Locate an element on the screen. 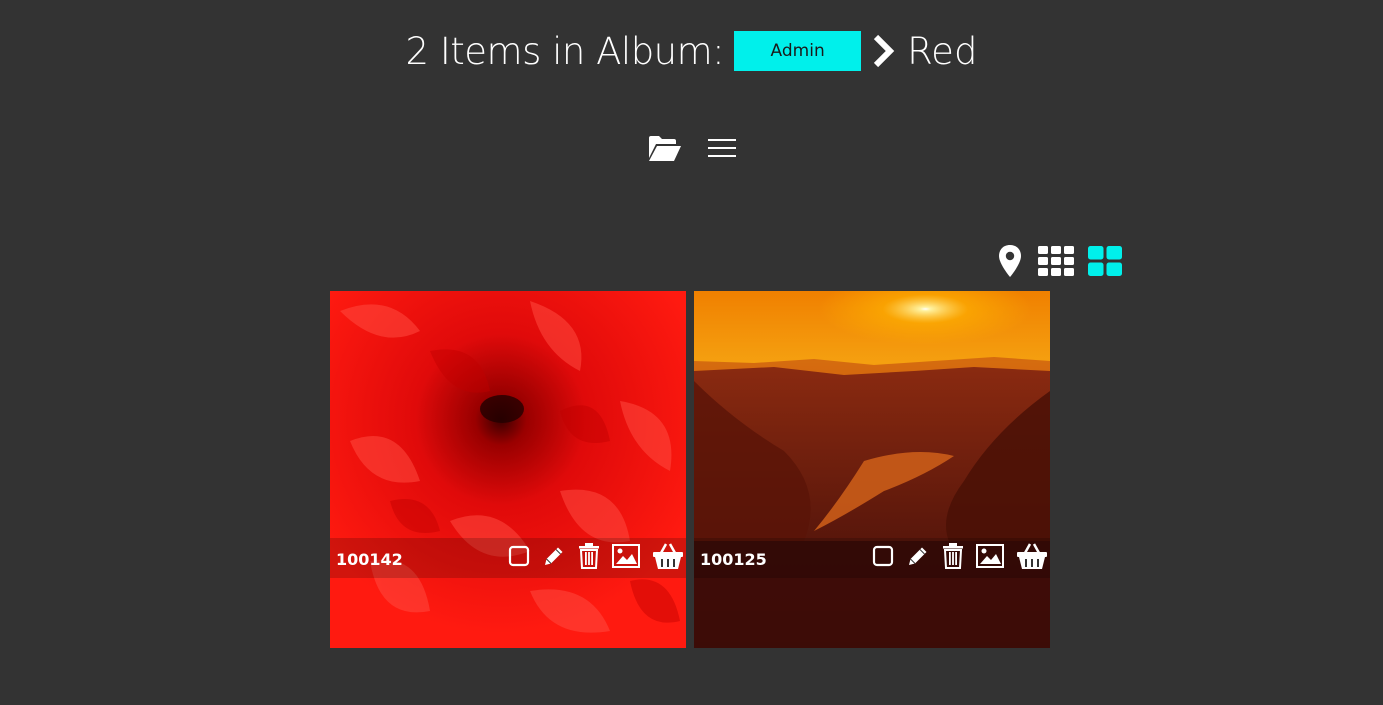 The image size is (1383, 705). photo-card: 100142 is located at coordinates (508, 469).